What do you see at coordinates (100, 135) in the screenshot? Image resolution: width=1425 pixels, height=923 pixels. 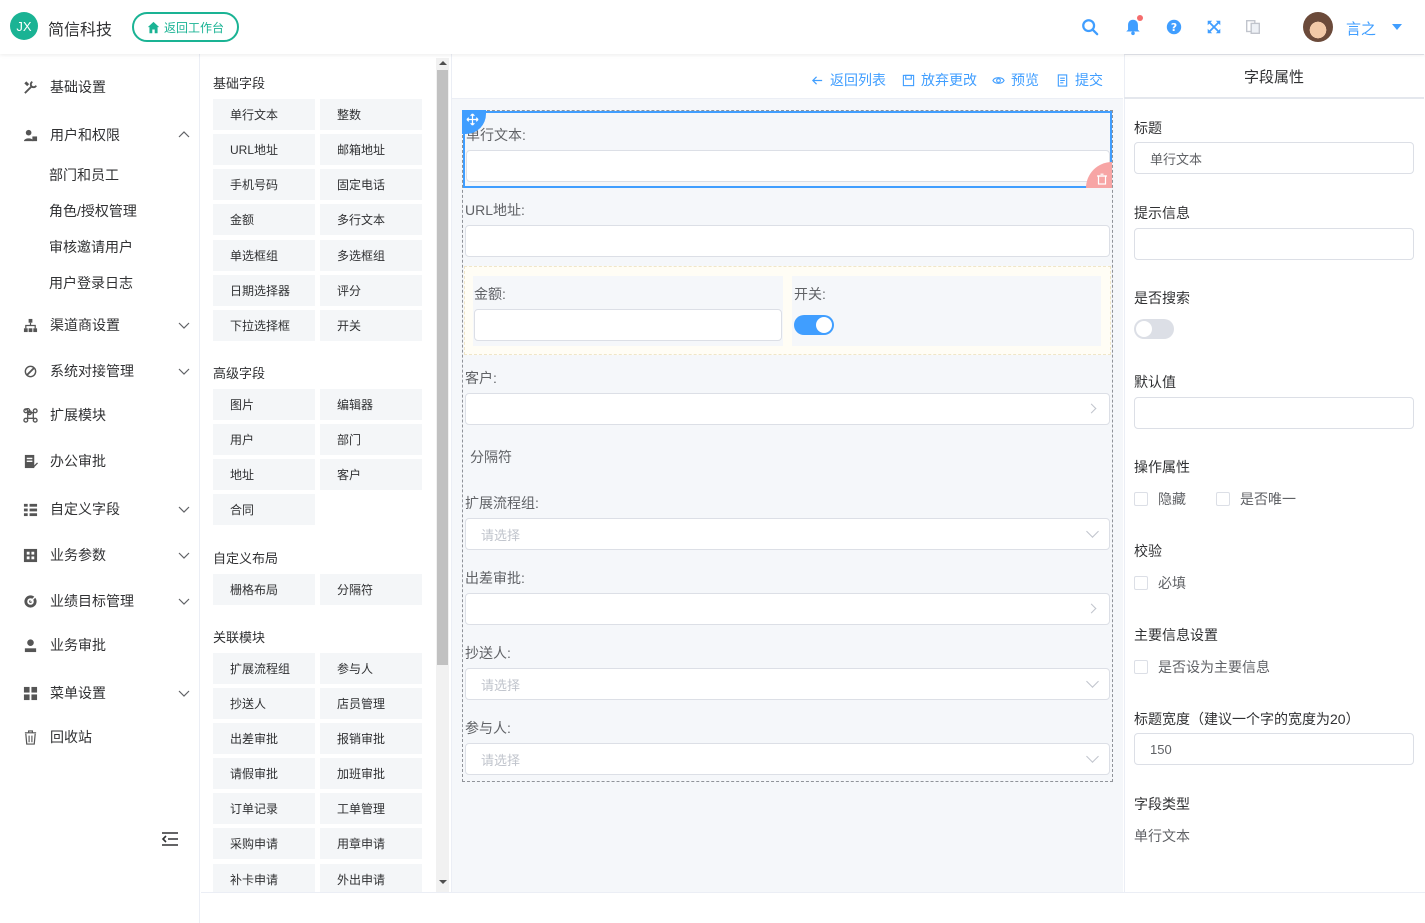 I see `sidebar-item-users-permissions: 用户和权限` at bounding box center [100, 135].